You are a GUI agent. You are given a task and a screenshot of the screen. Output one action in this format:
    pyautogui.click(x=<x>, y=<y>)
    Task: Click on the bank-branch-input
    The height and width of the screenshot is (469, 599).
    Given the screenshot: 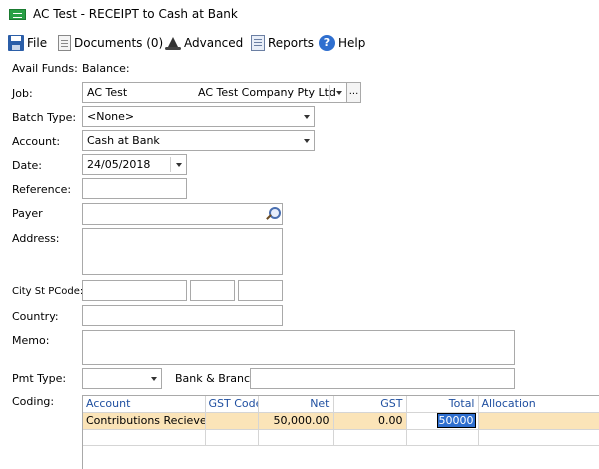 What is the action you would take?
    pyautogui.click(x=382, y=378)
    